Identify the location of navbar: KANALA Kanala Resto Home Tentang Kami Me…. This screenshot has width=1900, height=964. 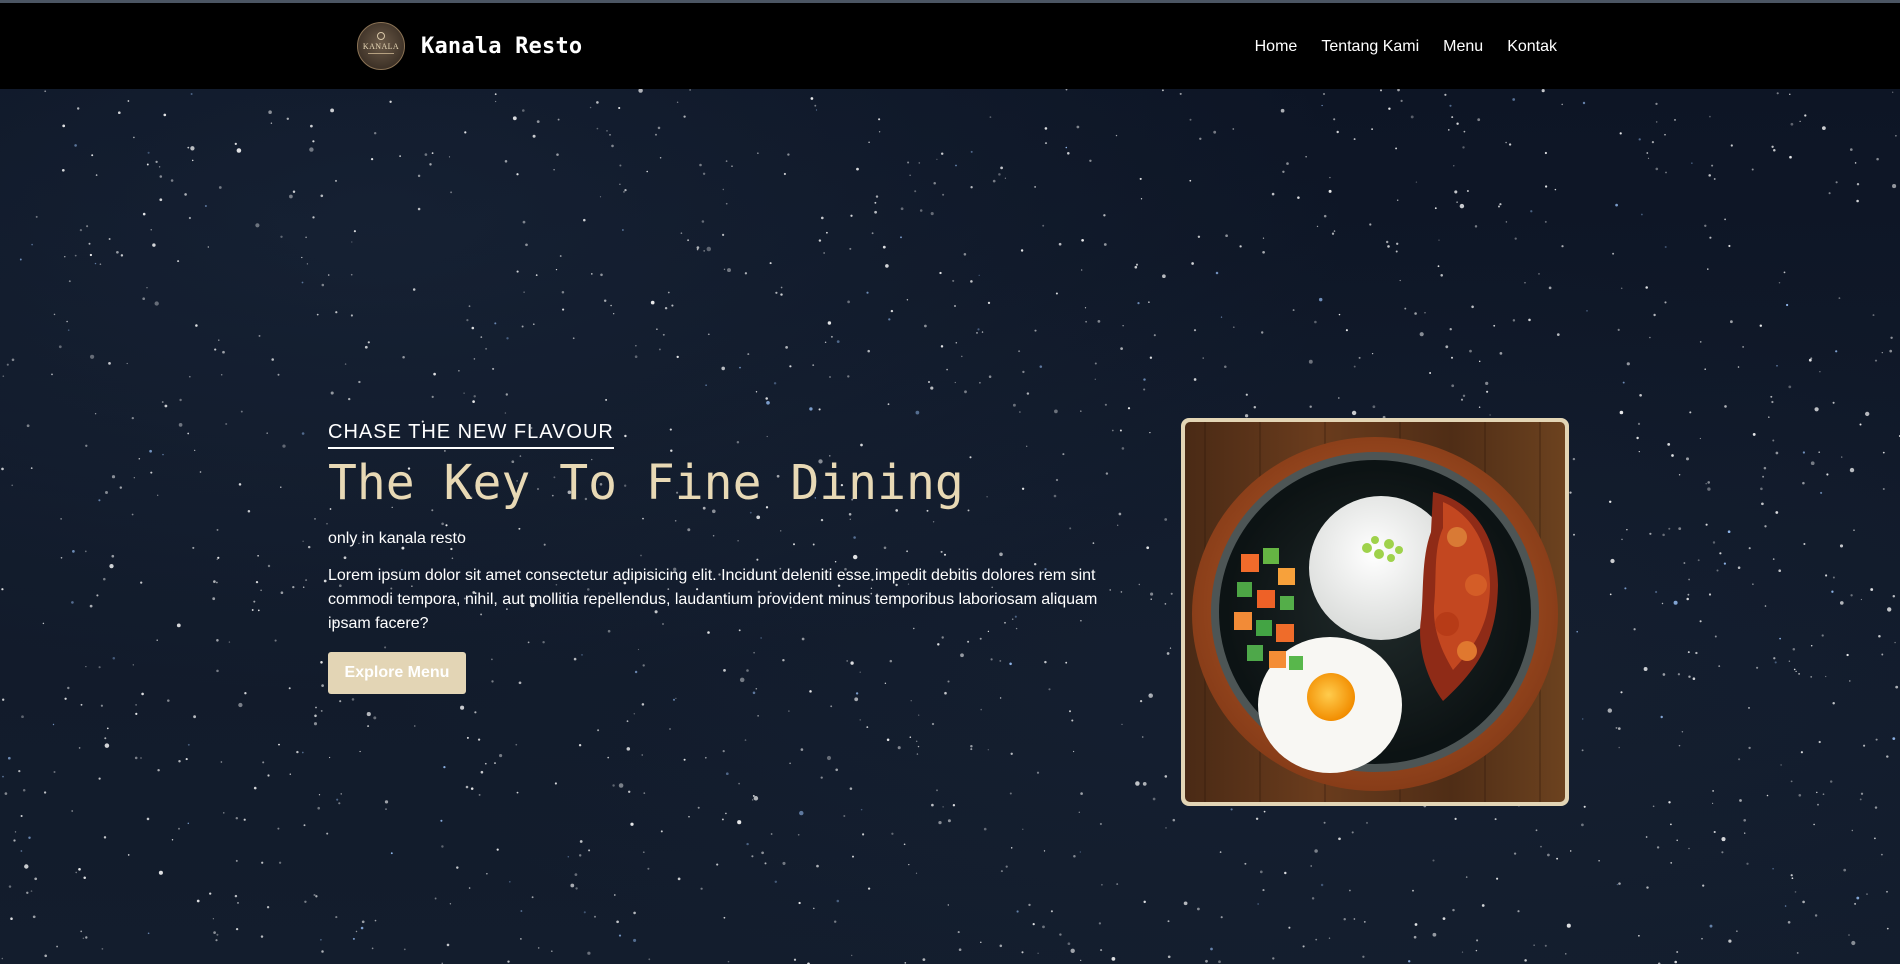
(950, 46).